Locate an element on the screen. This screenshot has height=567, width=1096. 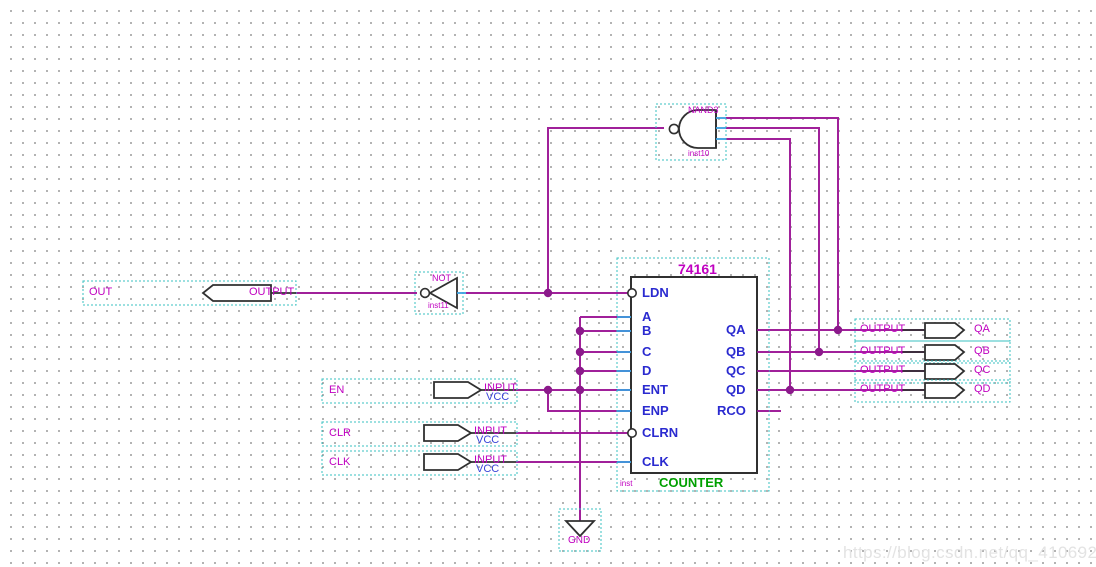
gate-label-nand3: NAND3 is located at coordinates (703, 110).